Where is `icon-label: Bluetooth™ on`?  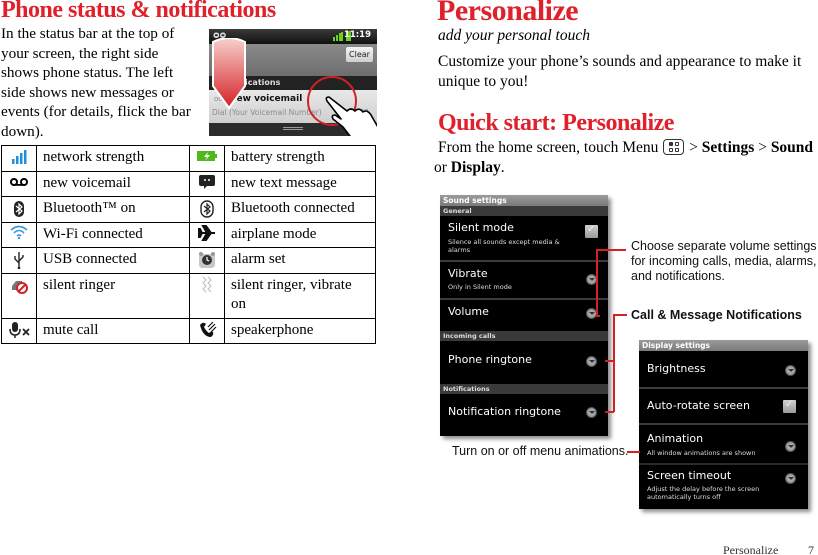 icon-label: Bluetooth™ on is located at coordinates (113, 209).